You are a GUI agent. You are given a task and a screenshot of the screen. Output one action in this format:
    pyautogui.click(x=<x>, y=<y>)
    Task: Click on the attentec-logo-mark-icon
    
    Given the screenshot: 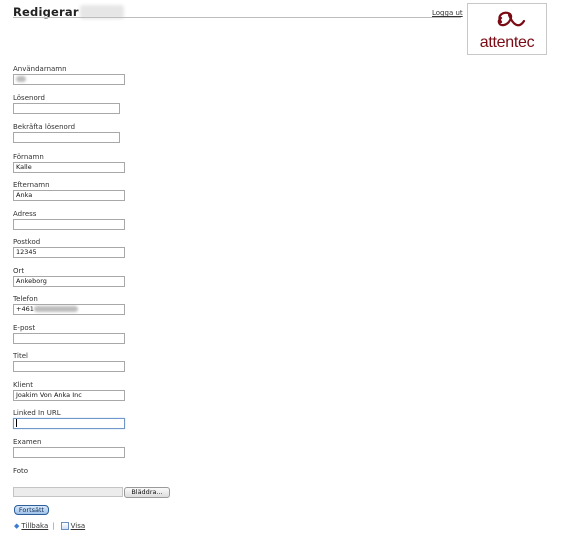 What is the action you would take?
    pyautogui.click(x=511, y=19)
    